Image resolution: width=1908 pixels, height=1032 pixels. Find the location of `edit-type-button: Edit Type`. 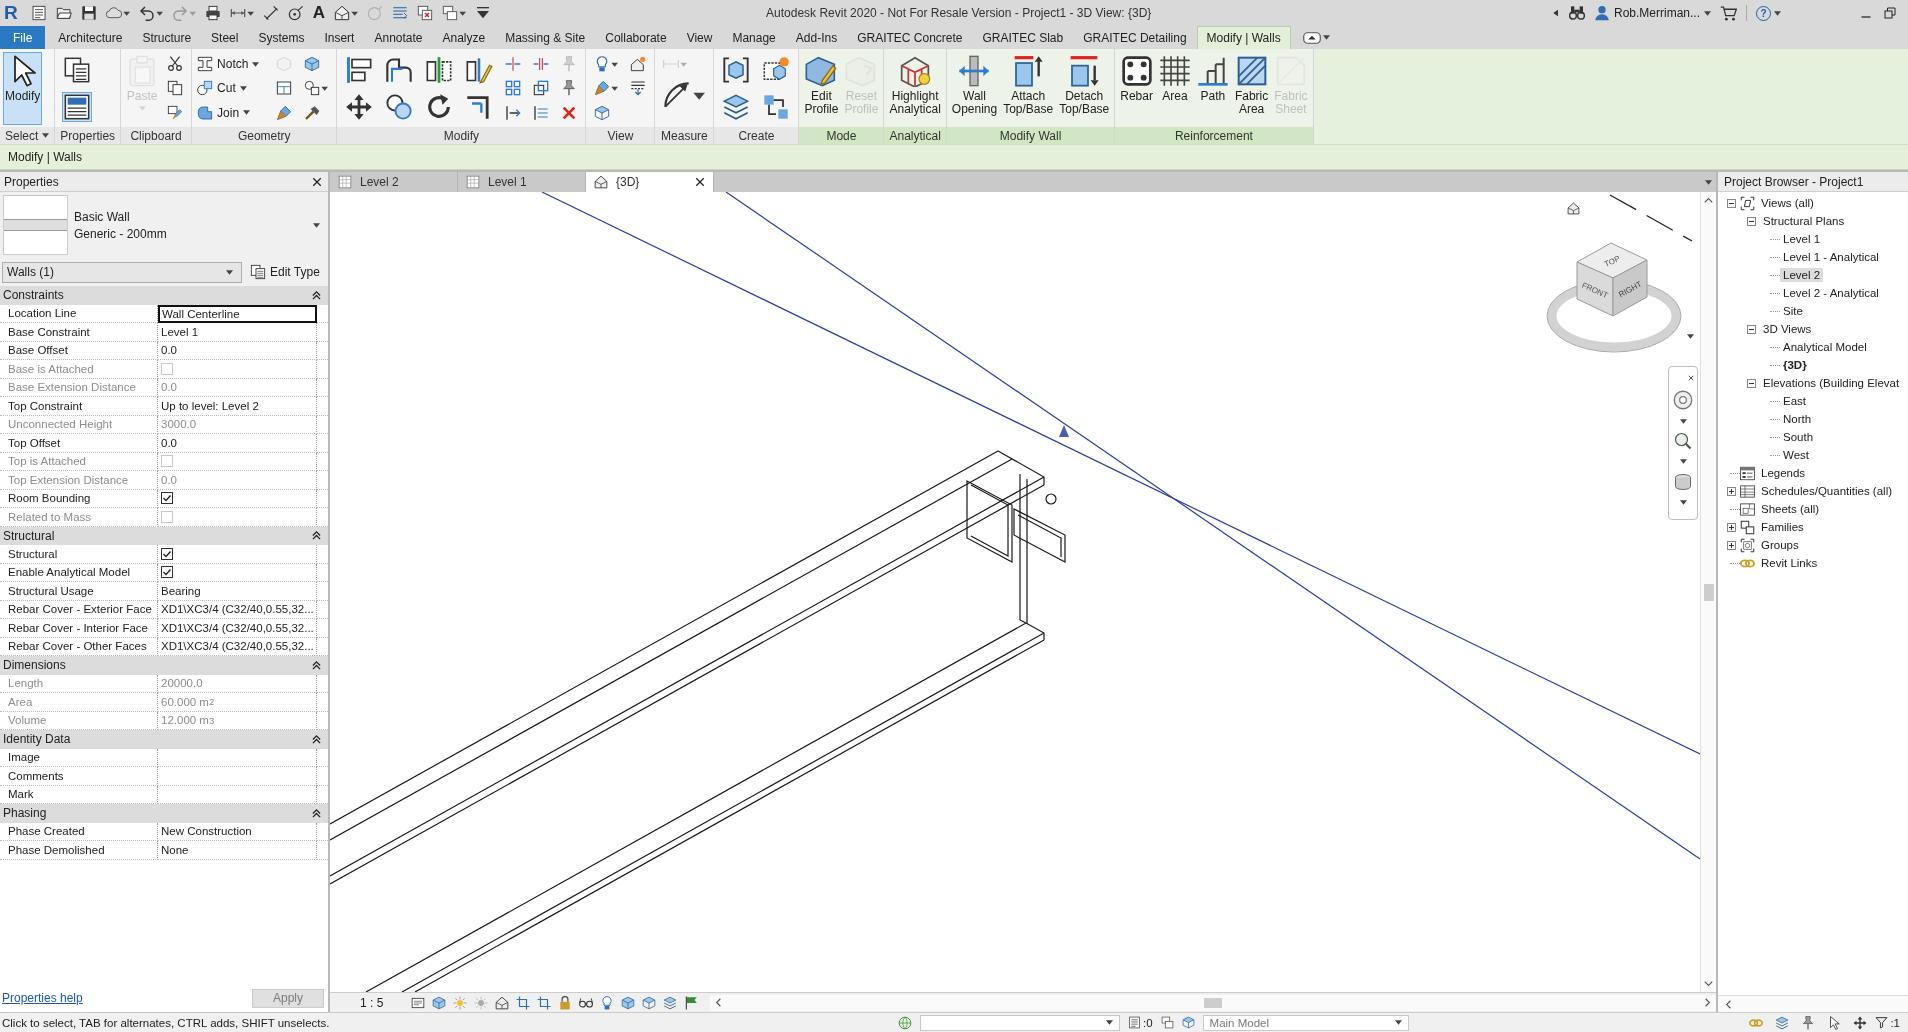

edit-type-button: Edit Type is located at coordinates (285, 272).